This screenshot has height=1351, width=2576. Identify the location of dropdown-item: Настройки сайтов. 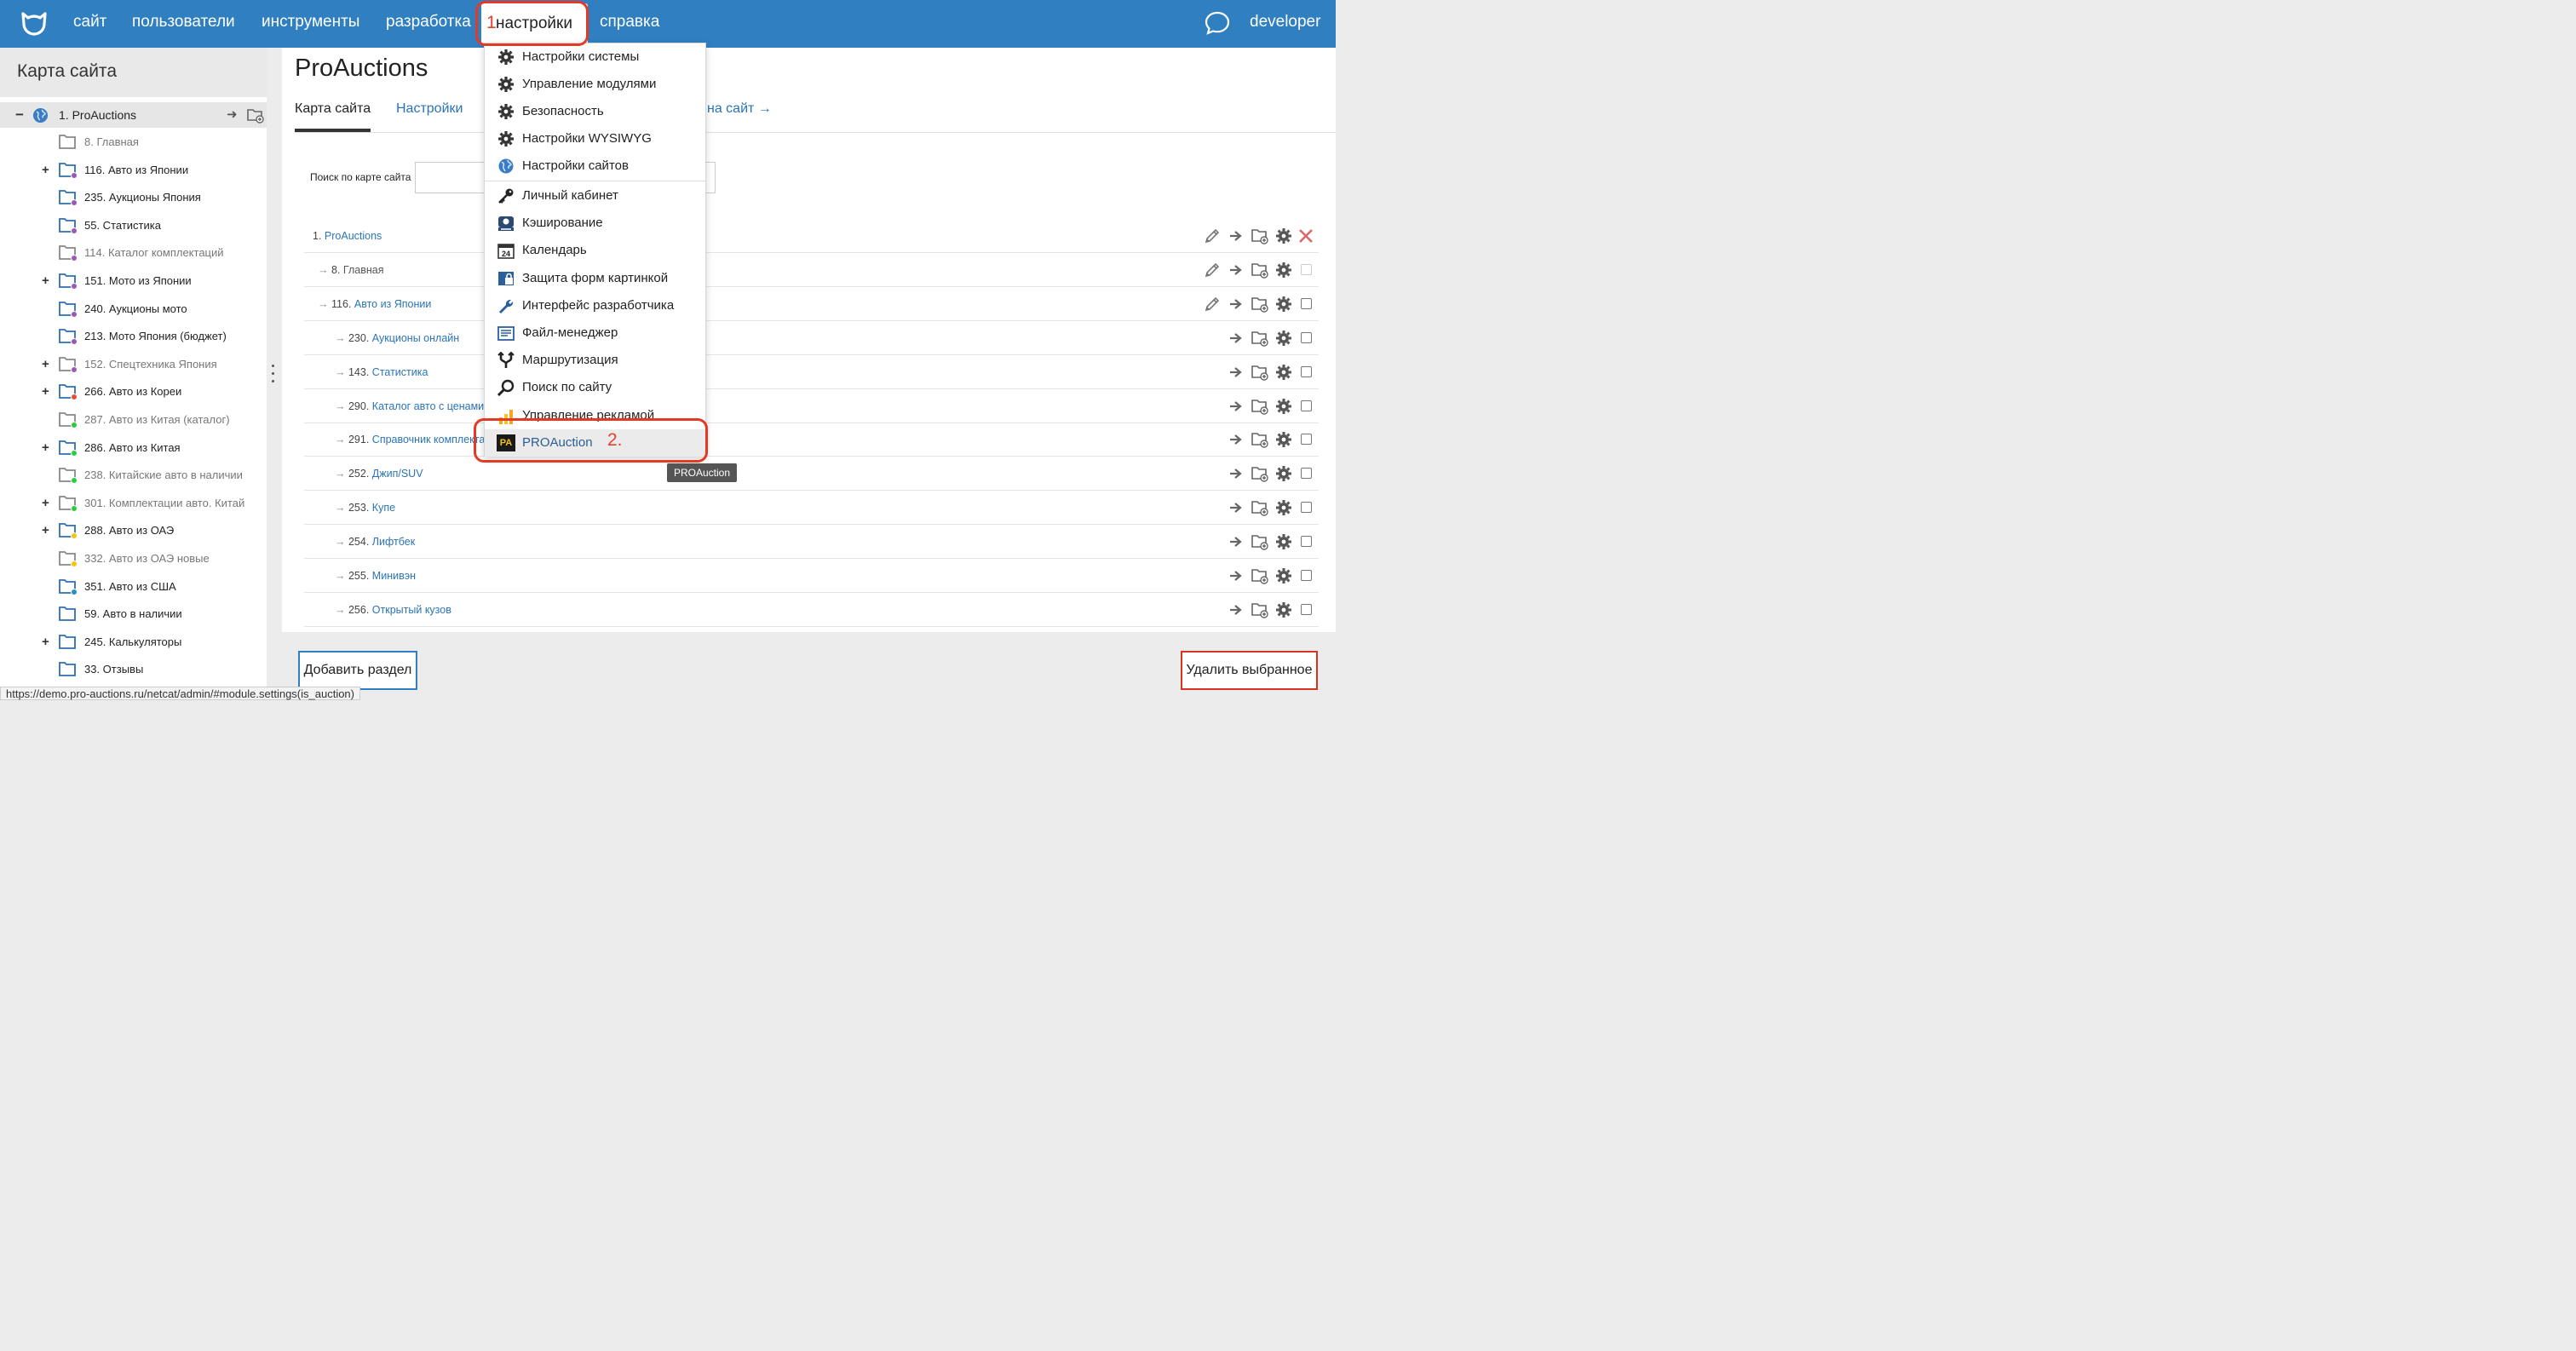
(595, 166).